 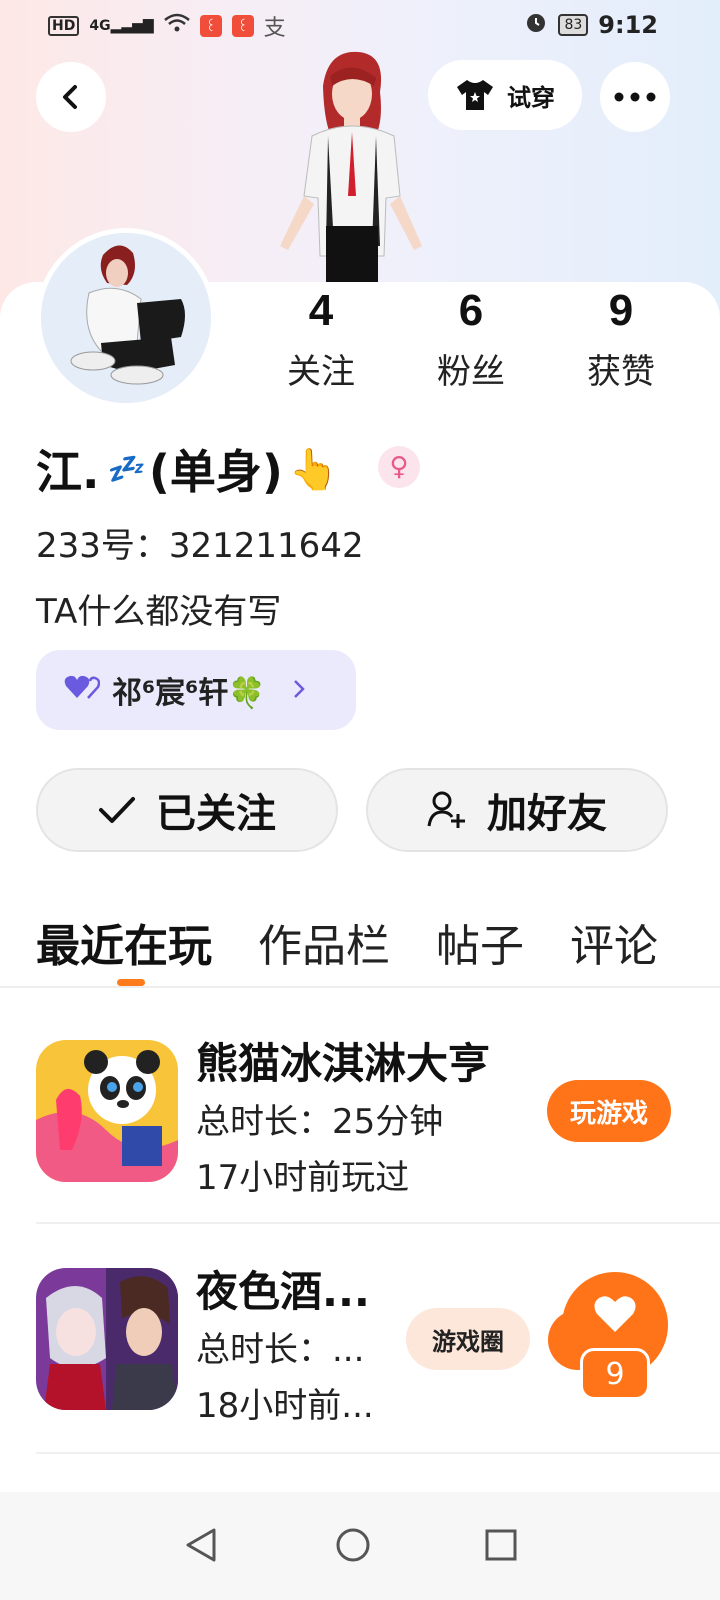 I want to click on game-last-played: 17小时前玩过, so click(x=303, y=1178).